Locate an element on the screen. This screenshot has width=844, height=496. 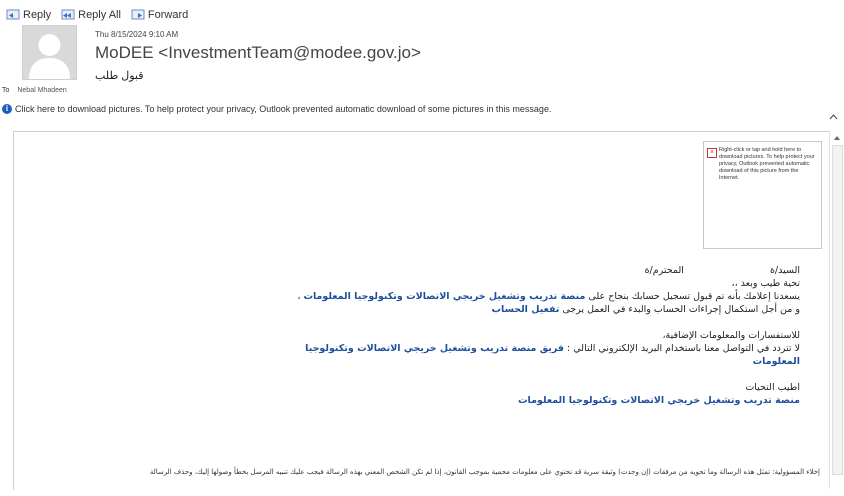
recipient-name: Nebal Mhadeen is located at coordinates (41, 90).